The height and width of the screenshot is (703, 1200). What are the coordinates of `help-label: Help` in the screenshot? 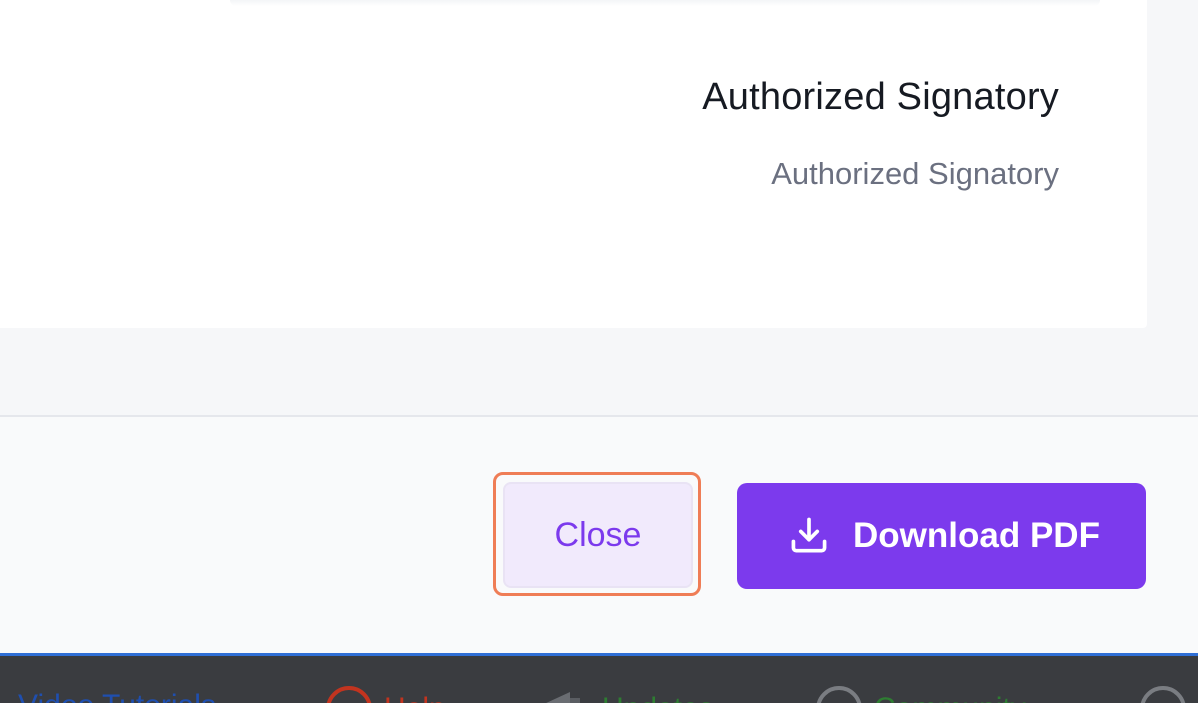 It's located at (415, 696).